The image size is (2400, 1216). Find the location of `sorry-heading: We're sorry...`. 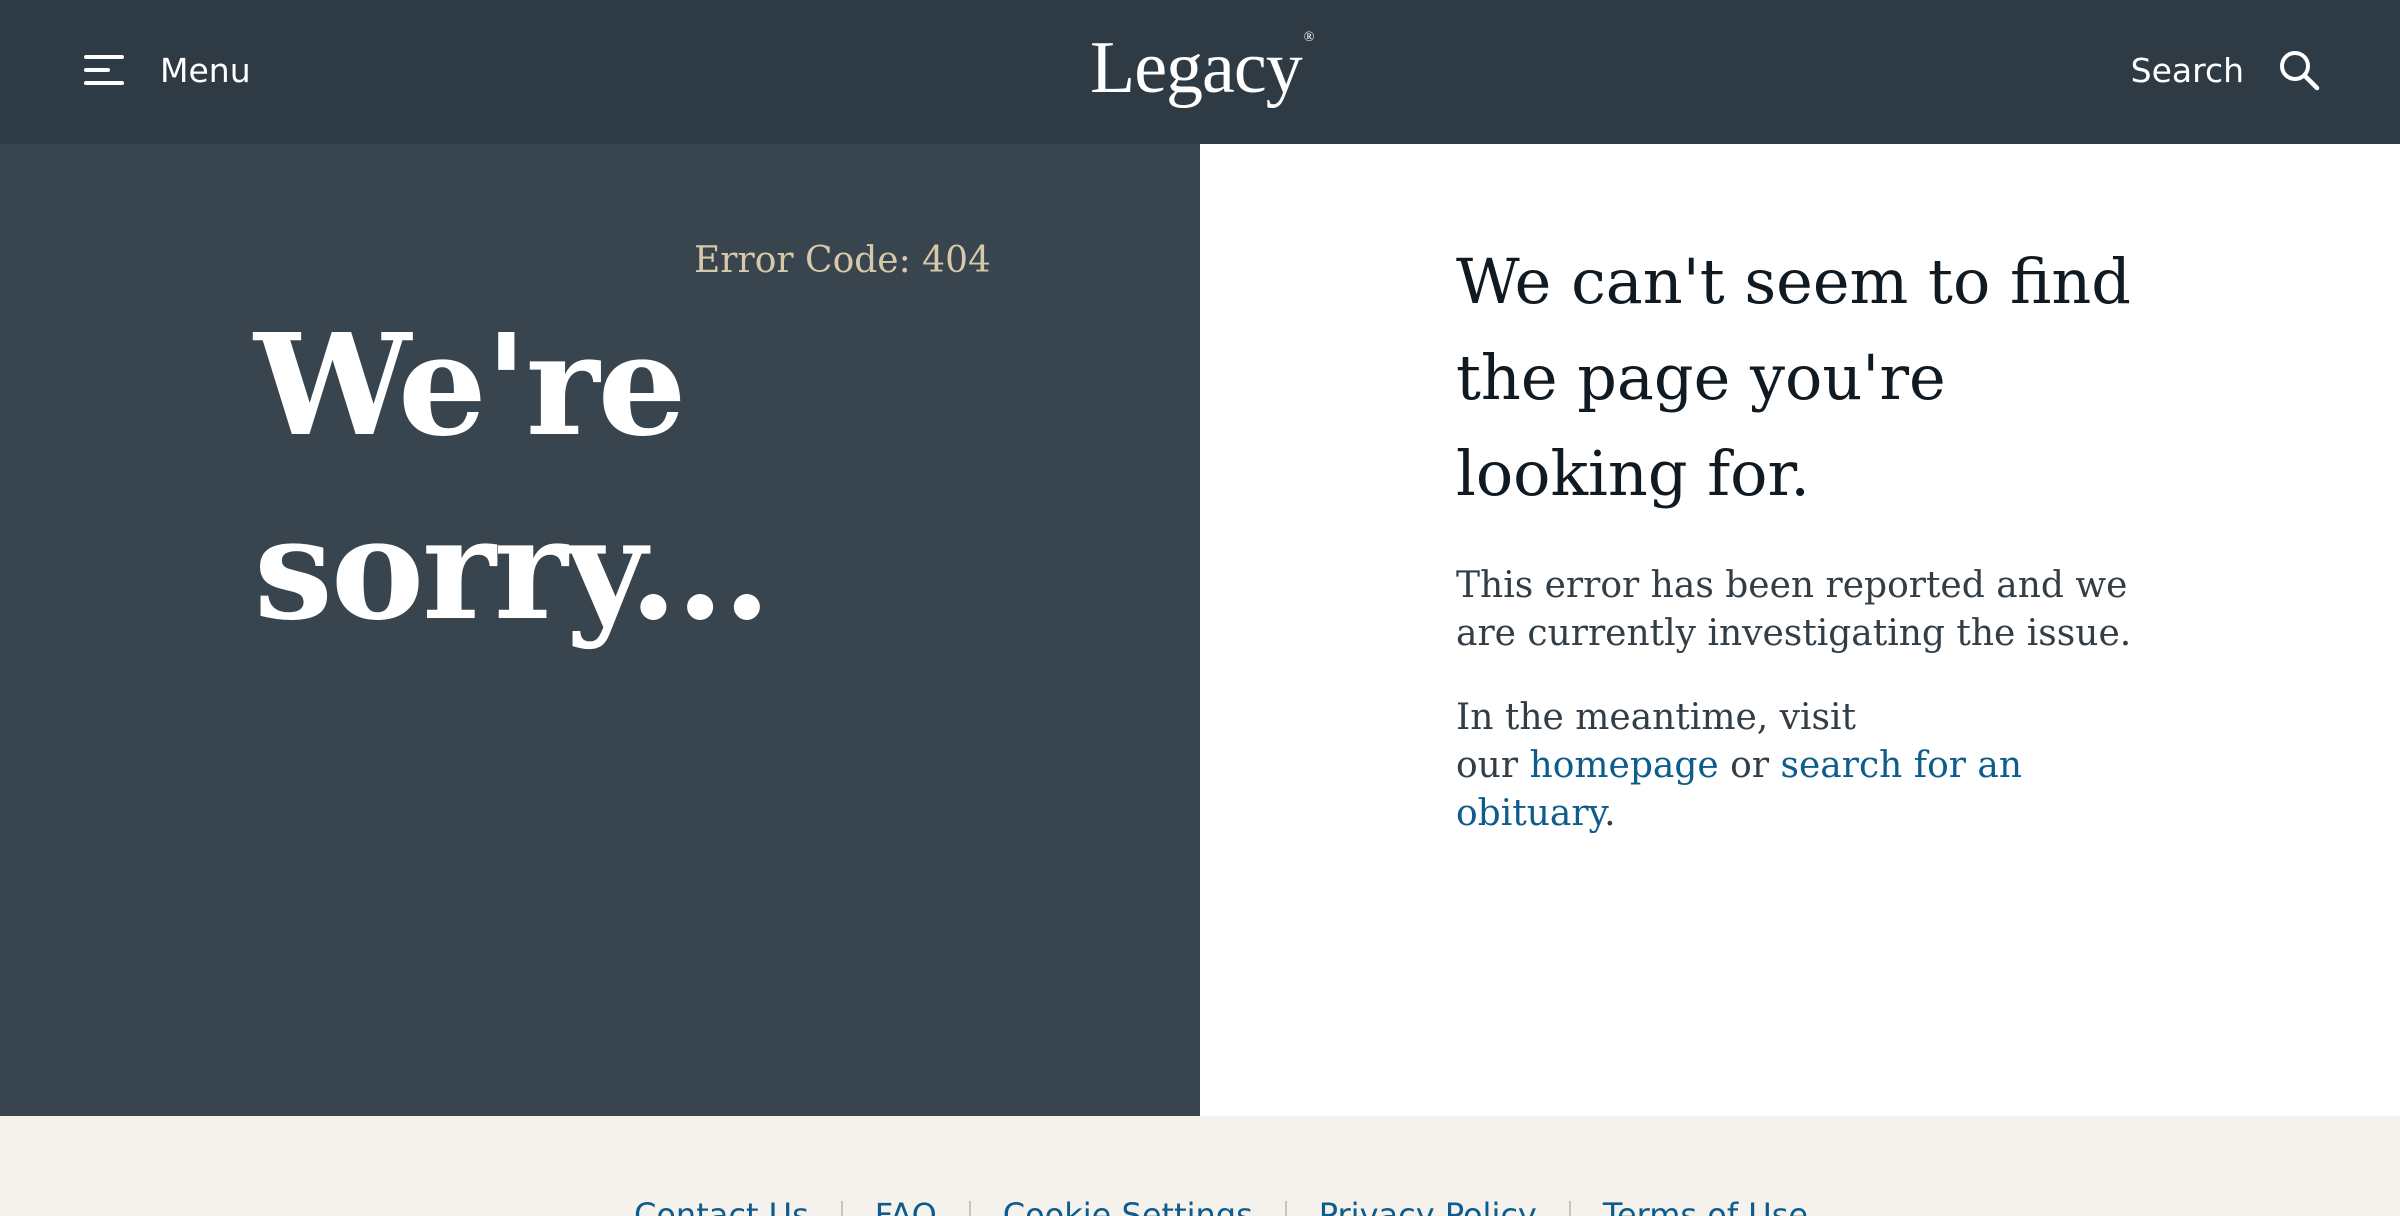

sorry-heading: We're sorry... is located at coordinates (704, 478).